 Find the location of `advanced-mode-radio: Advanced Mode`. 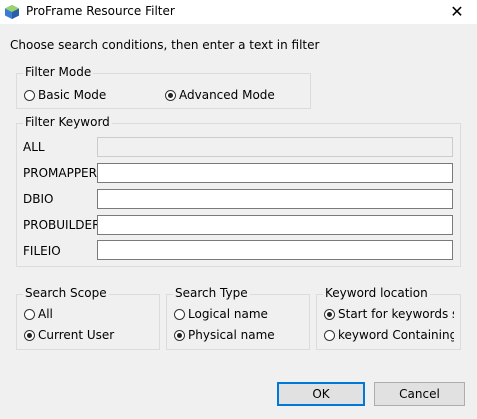

advanced-mode-radio: Advanced Mode is located at coordinates (220, 95).